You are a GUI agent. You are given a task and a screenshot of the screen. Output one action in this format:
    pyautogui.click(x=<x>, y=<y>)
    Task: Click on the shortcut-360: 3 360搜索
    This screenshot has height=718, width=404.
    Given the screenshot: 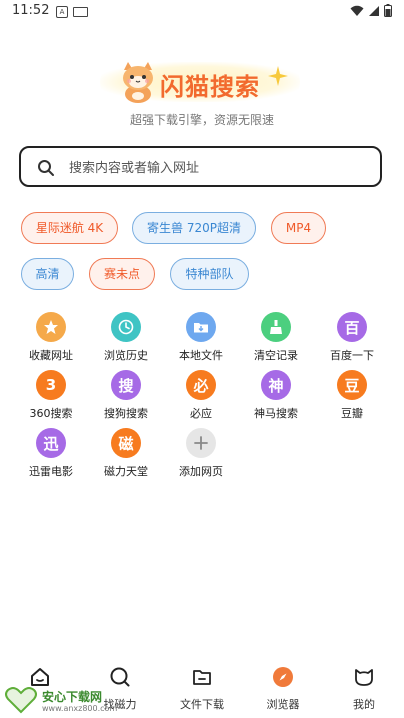 What is the action you would take?
    pyautogui.click(x=51, y=395)
    